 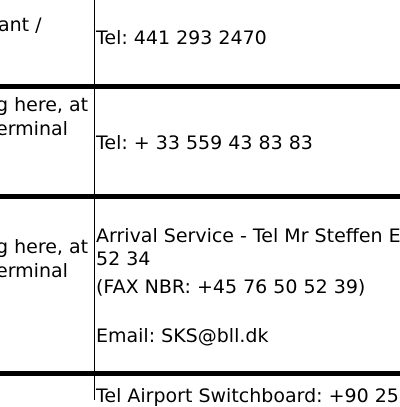 What do you see at coordinates (44, 105) in the screenshot?
I see `row-2-left-line-1: g here, at` at bounding box center [44, 105].